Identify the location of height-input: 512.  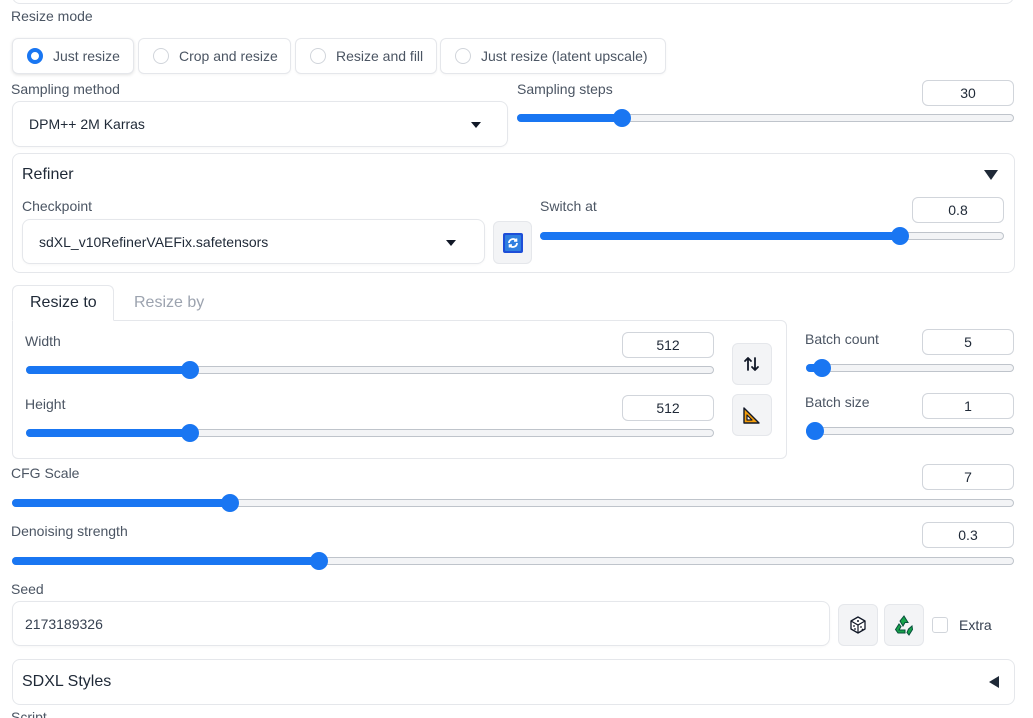
(668, 408).